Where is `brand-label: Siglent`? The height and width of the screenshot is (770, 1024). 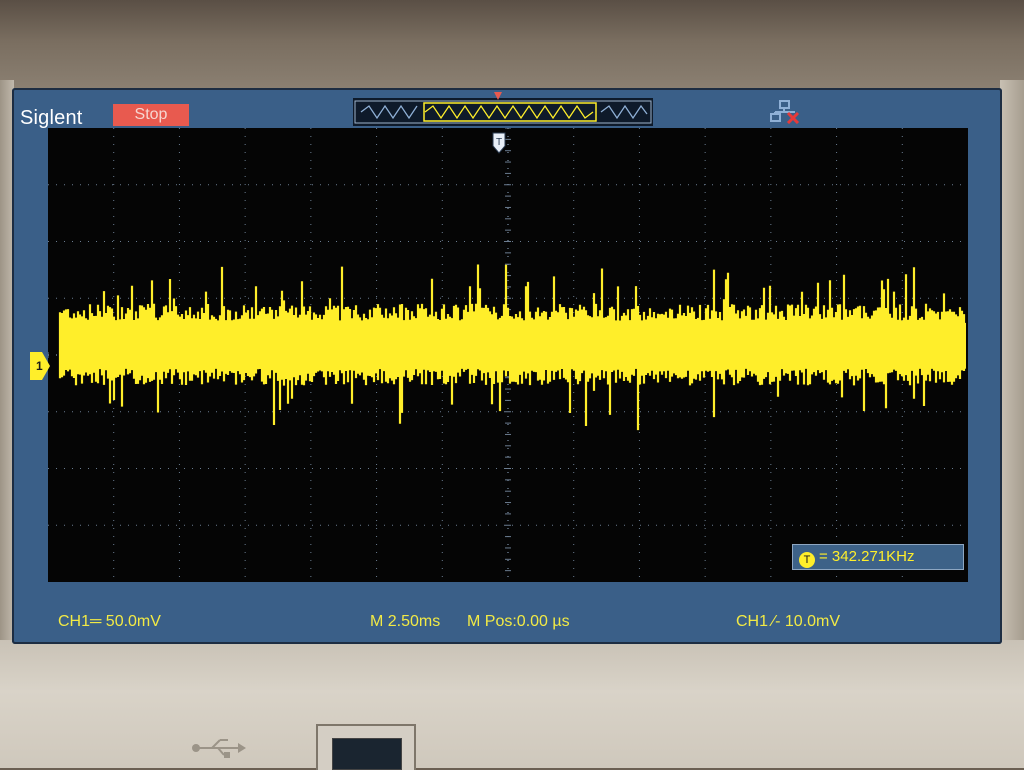 brand-label: Siglent is located at coordinates (51, 118).